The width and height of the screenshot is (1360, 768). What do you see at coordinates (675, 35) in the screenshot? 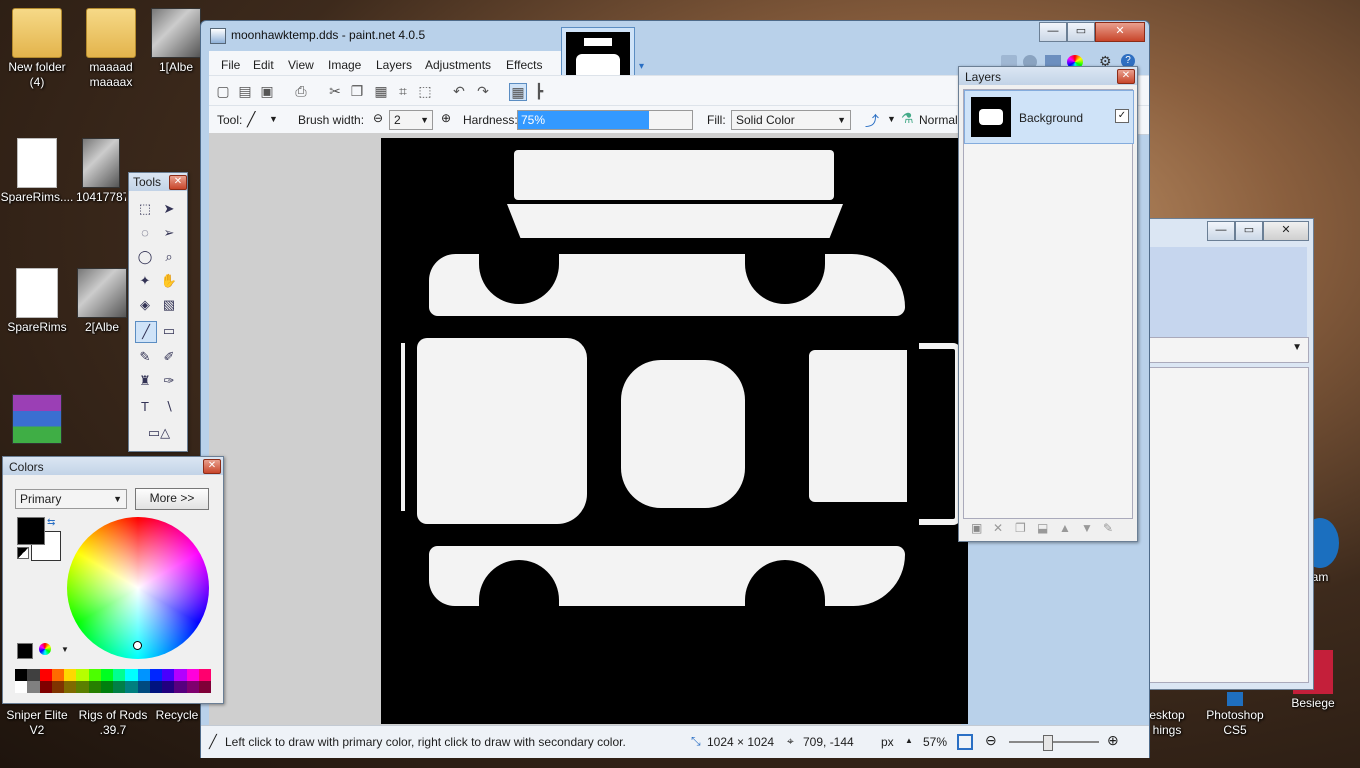
I see `title-bar: moonhawktemp.dds - paint.net 4.0.5 — ▭ ✕` at bounding box center [675, 35].